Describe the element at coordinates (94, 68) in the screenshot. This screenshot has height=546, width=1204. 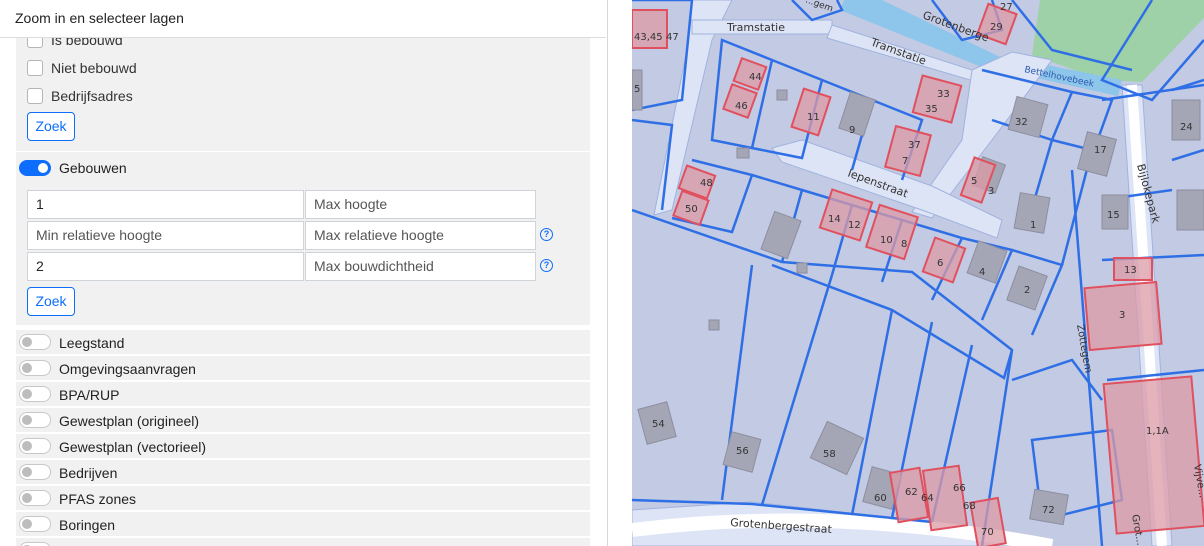
I see `checkbox-label: Niet bebouwd` at that location.